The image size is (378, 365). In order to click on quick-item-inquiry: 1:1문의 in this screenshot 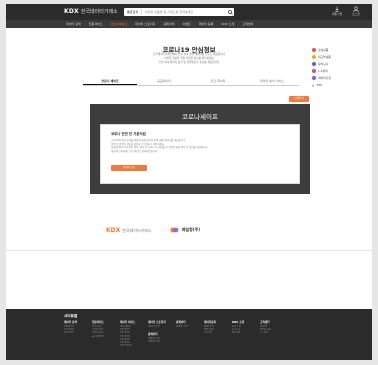, I will do `click(321, 71)`.